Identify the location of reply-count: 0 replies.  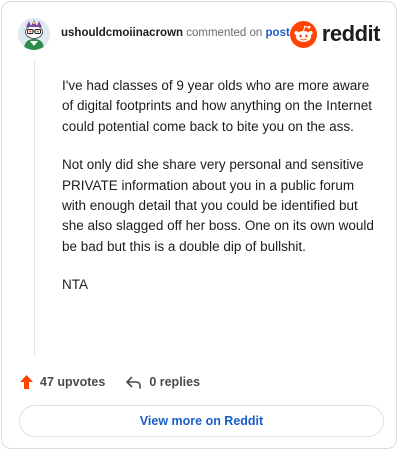
(175, 382).